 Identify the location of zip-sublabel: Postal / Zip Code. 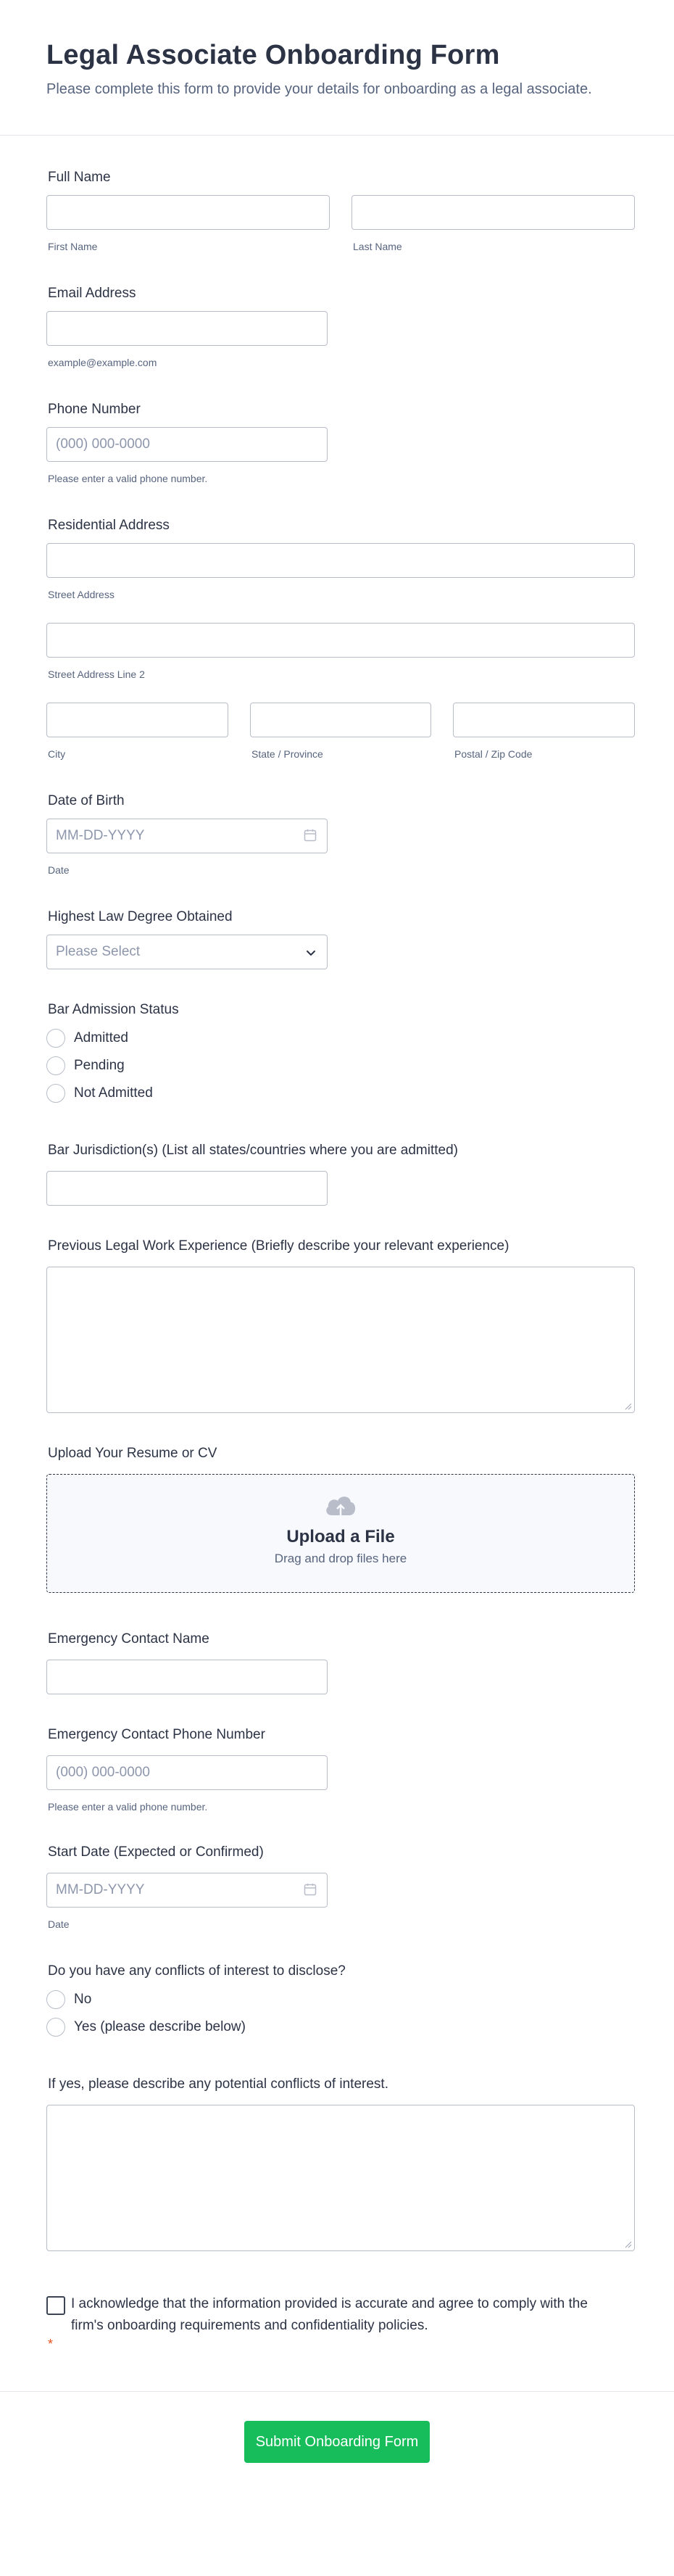
(493, 754).